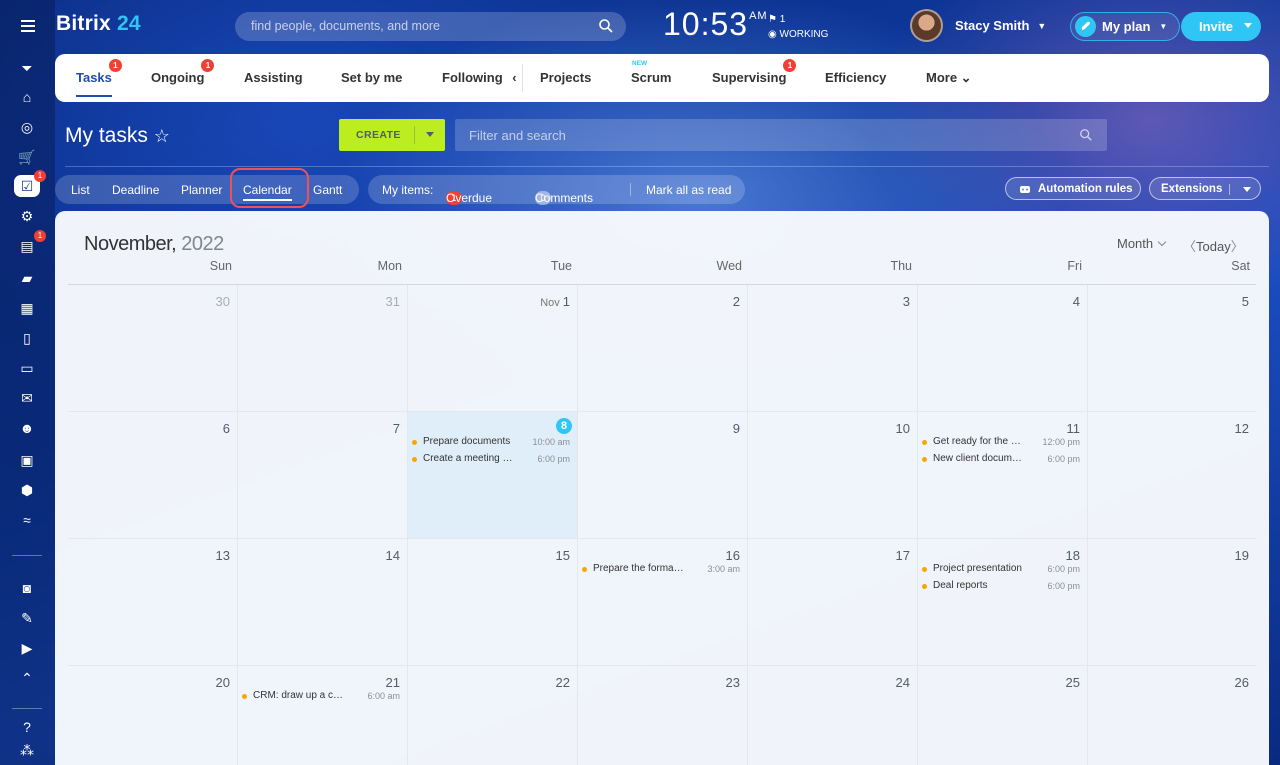 Image resolution: width=1280 pixels, height=765 pixels. Describe the element at coordinates (323, 715) in the screenshot. I see `day-cell: 21 CRM: draw up a cont… 6:00 am` at that location.